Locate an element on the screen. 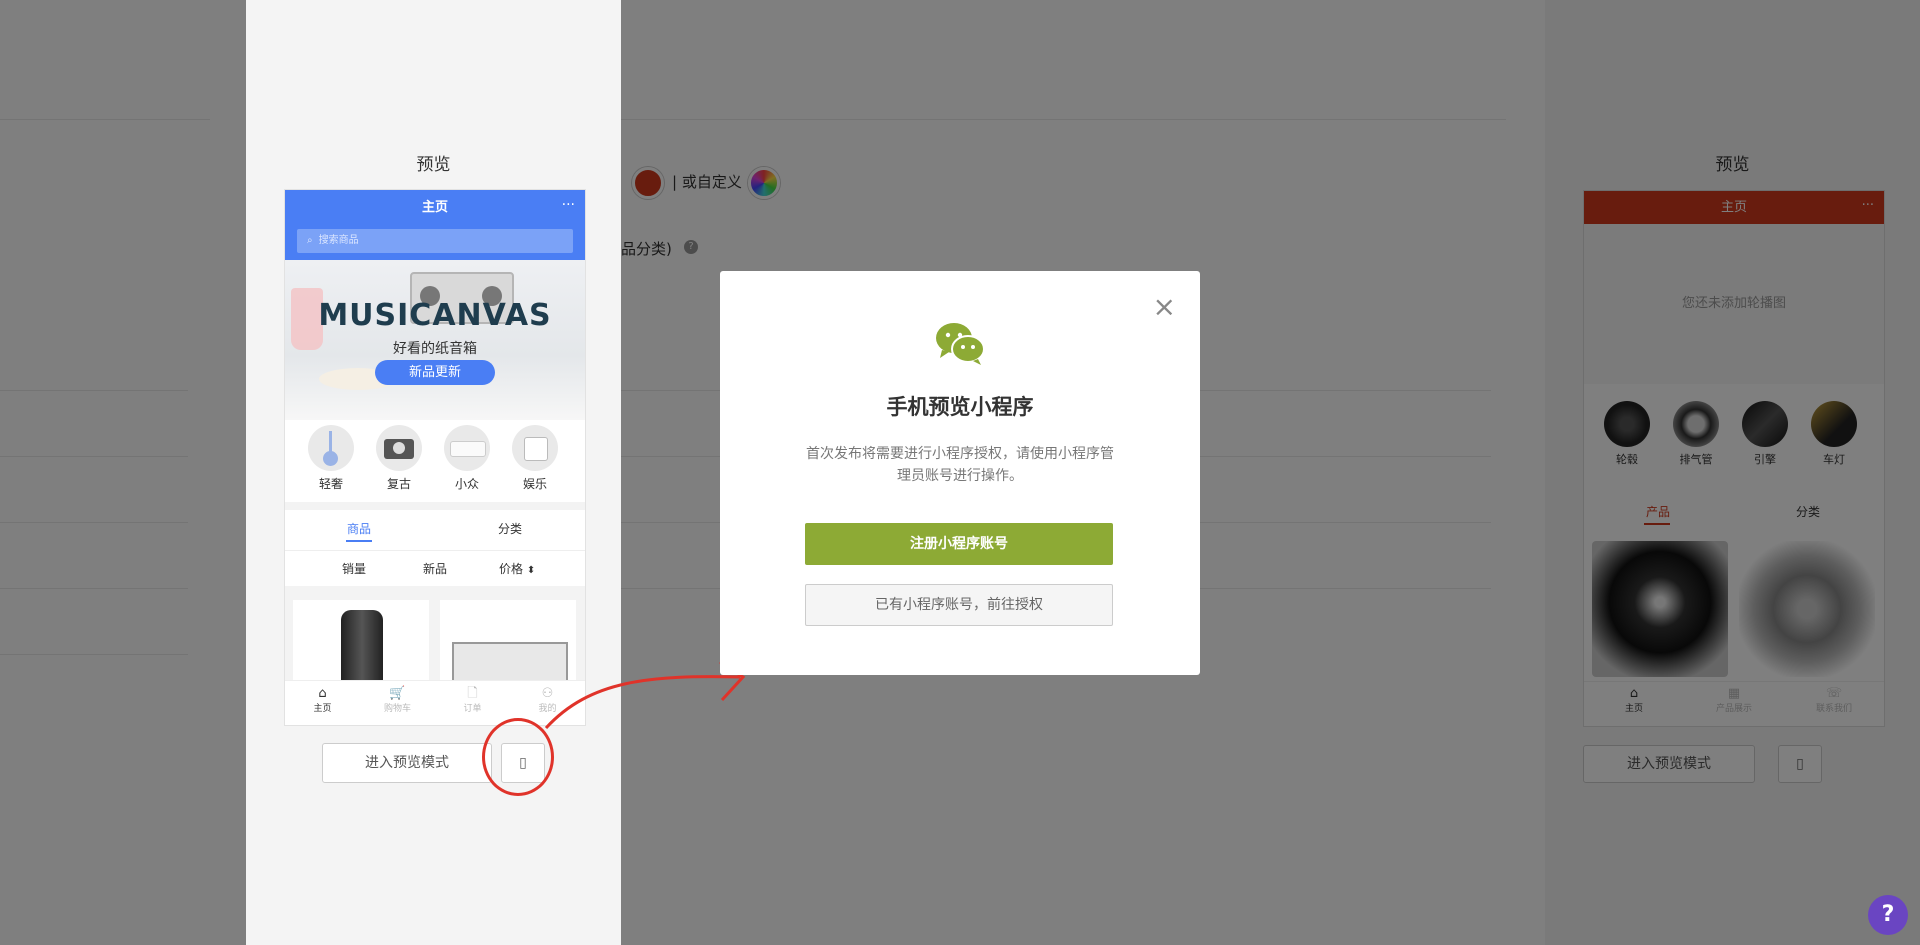 This screenshot has width=1920, height=945. phone-header-title: 主页 is located at coordinates (435, 207).